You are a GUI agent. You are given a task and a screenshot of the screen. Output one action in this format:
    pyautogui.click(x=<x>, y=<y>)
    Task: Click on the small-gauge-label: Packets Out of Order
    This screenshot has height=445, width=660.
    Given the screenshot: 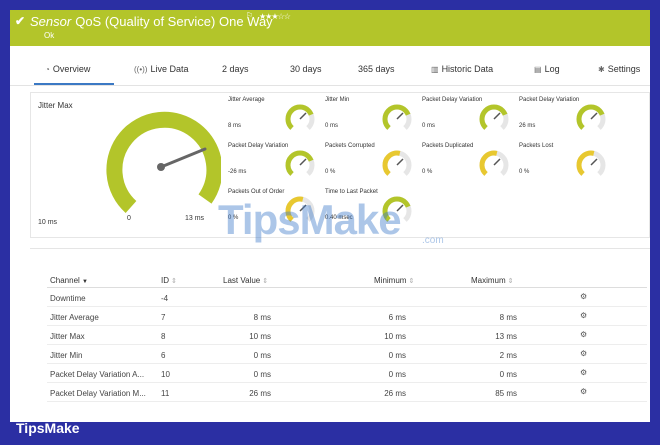 What is the action you would take?
    pyautogui.click(x=256, y=192)
    